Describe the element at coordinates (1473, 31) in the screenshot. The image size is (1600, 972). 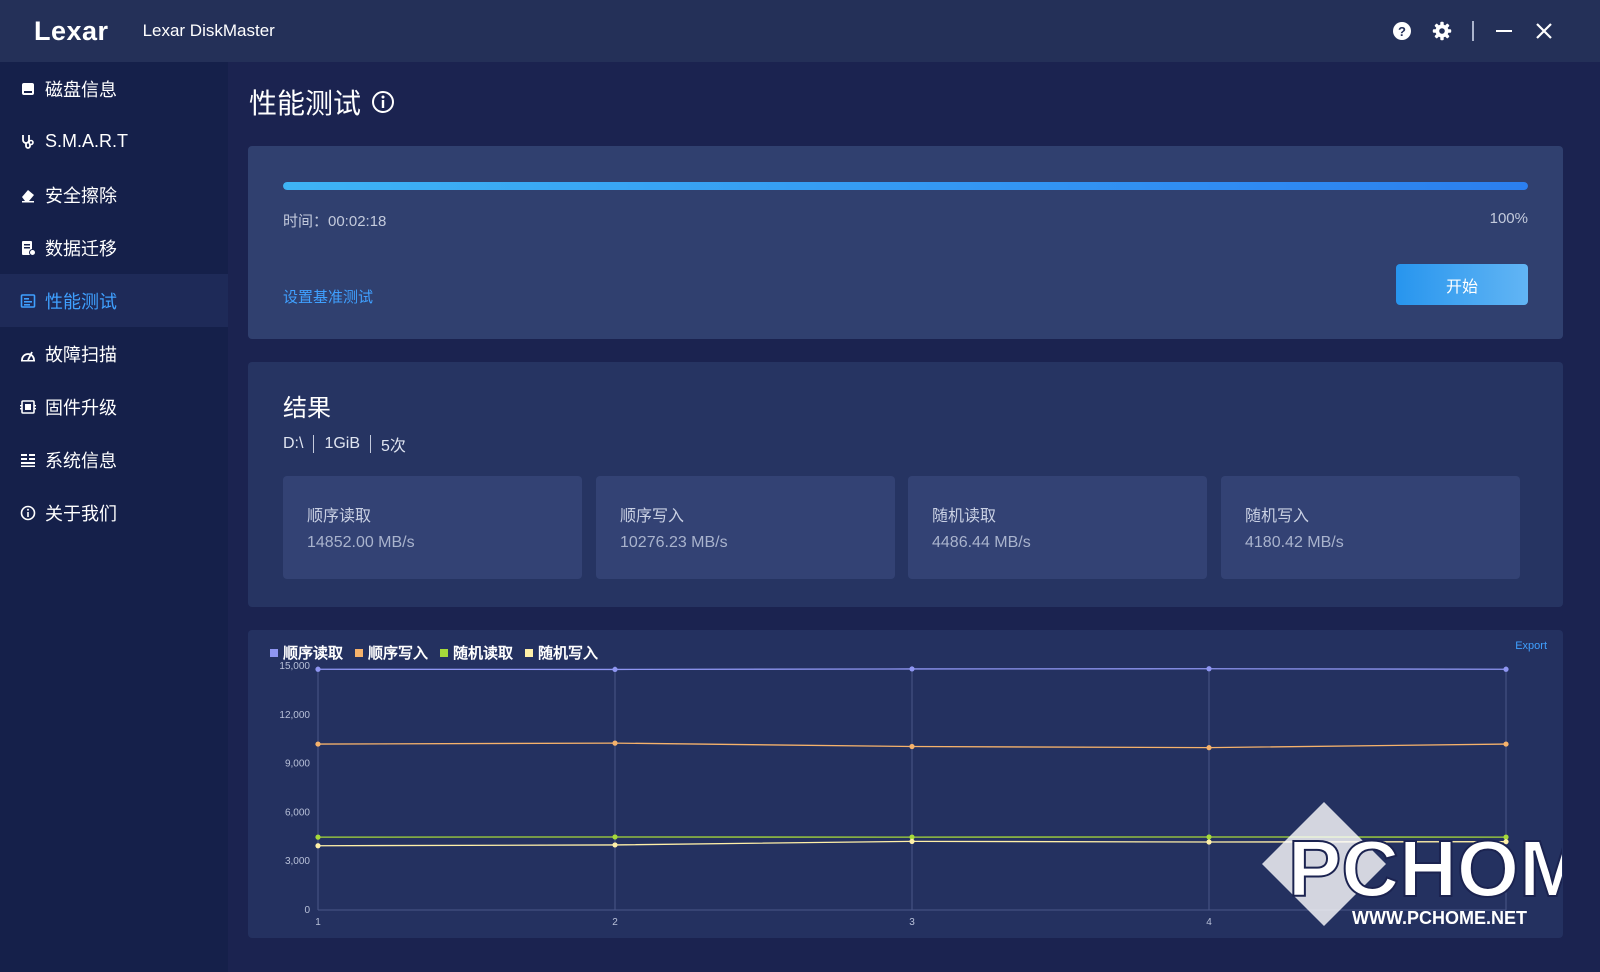
I see `window-controls: ?` at that location.